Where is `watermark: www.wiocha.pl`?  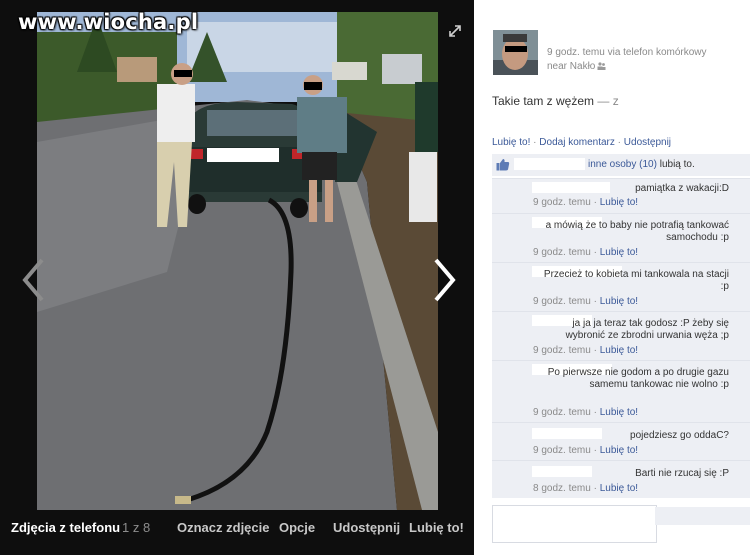 watermark: www.wiocha.pl is located at coordinates (108, 22).